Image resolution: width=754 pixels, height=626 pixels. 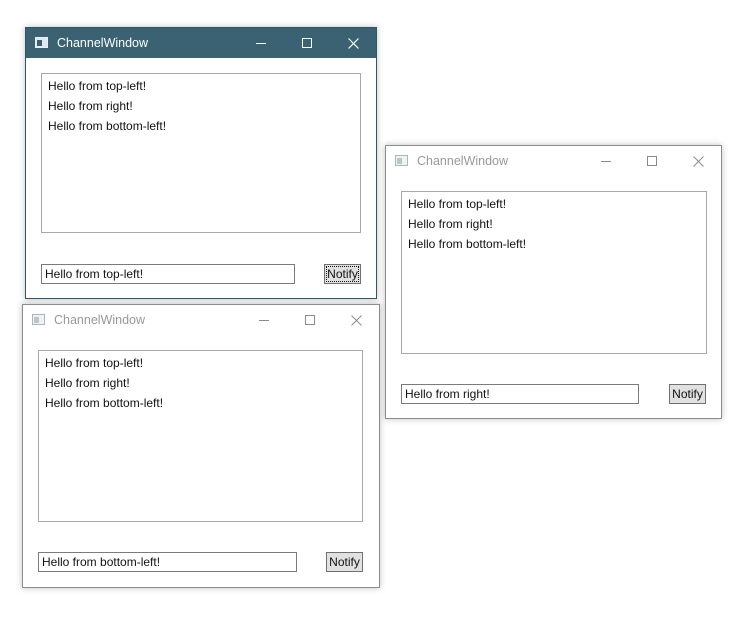 What do you see at coordinates (167, 562) in the screenshot?
I see `message-input: Hello from bottom-left!` at bounding box center [167, 562].